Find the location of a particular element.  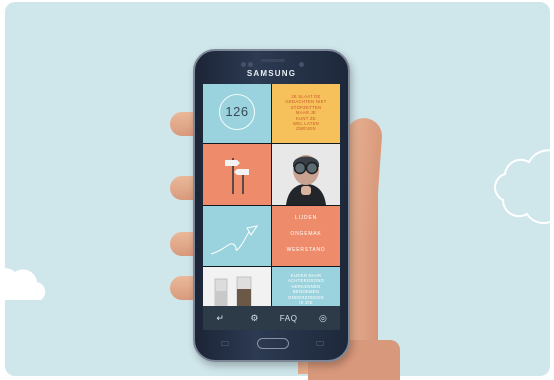

pilot-photo is located at coordinates (306, 174).